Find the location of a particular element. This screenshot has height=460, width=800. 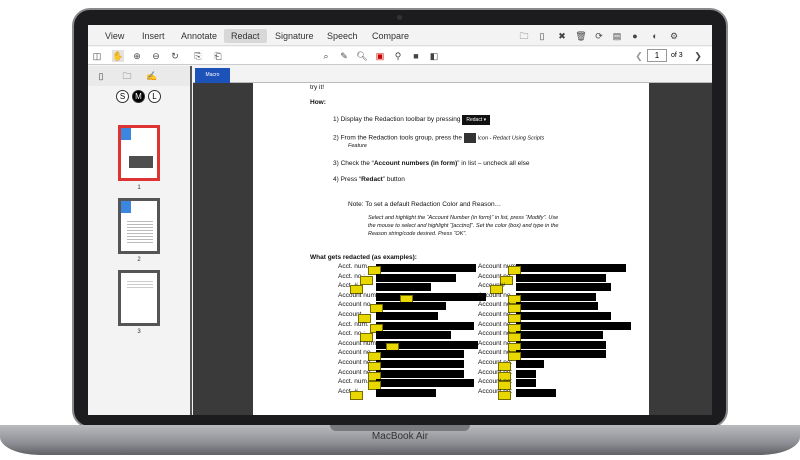

menu-signature: Signature is located at coordinates (294, 36).